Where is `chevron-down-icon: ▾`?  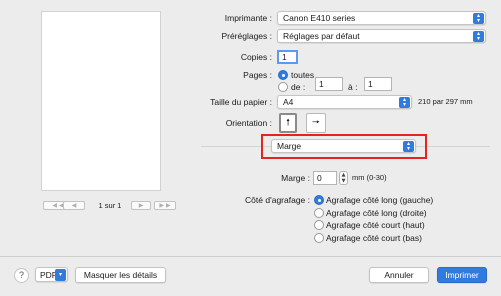
chevron-down-icon: ▾ is located at coordinates (60, 274).